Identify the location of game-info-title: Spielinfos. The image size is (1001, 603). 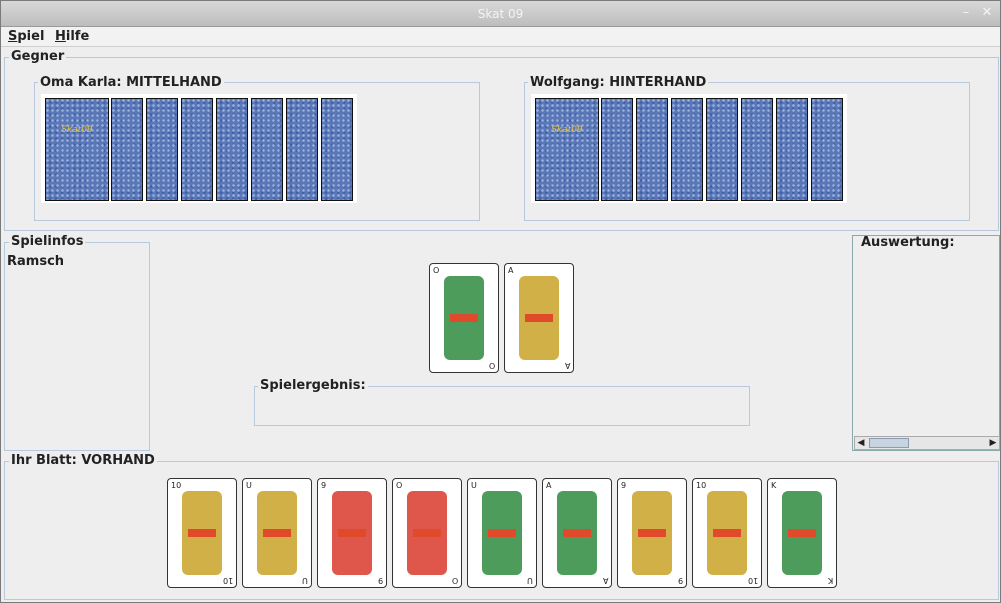
(47, 241).